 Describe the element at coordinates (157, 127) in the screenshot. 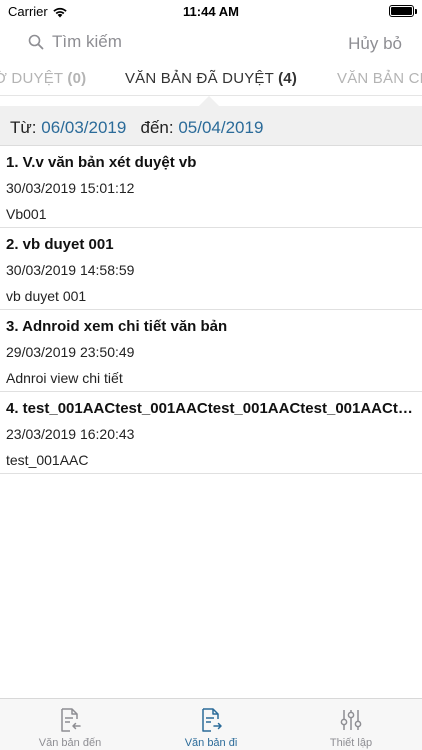

I see `to-label: đến:` at that location.